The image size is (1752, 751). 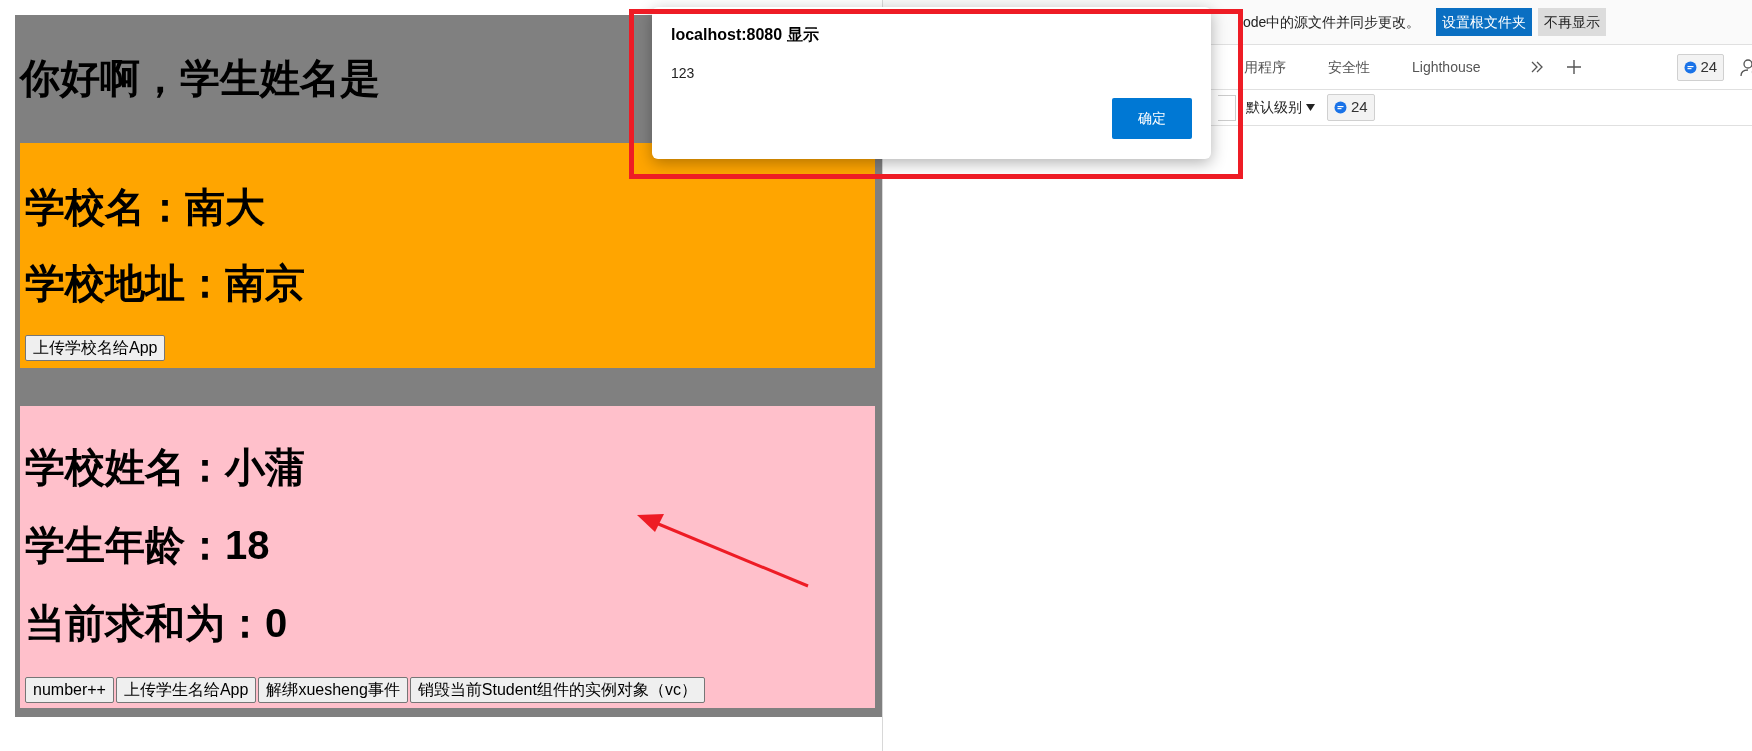 What do you see at coordinates (1573, 67) in the screenshot?
I see `plus-icon` at bounding box center [1573, 67].